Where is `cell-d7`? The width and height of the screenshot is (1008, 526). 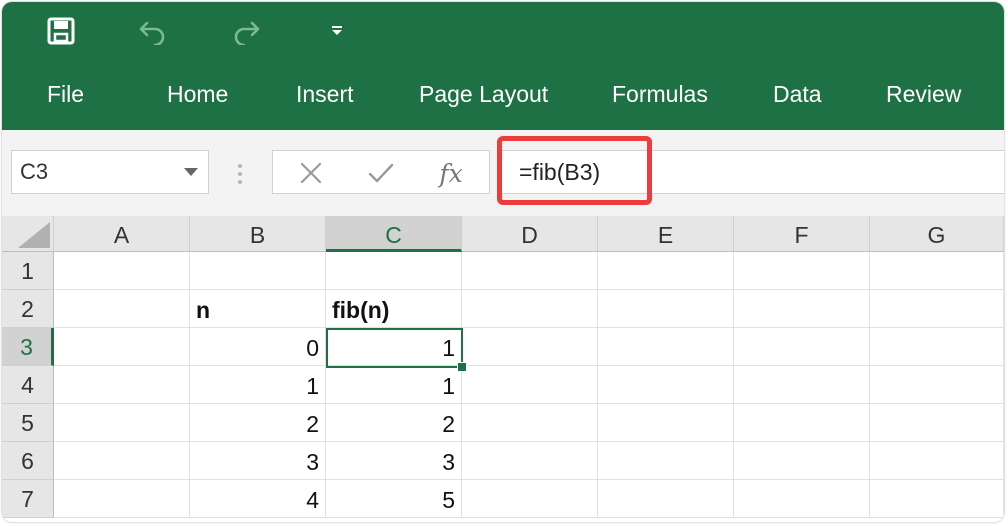
cell-d7 is located at coordinates (530, 499).